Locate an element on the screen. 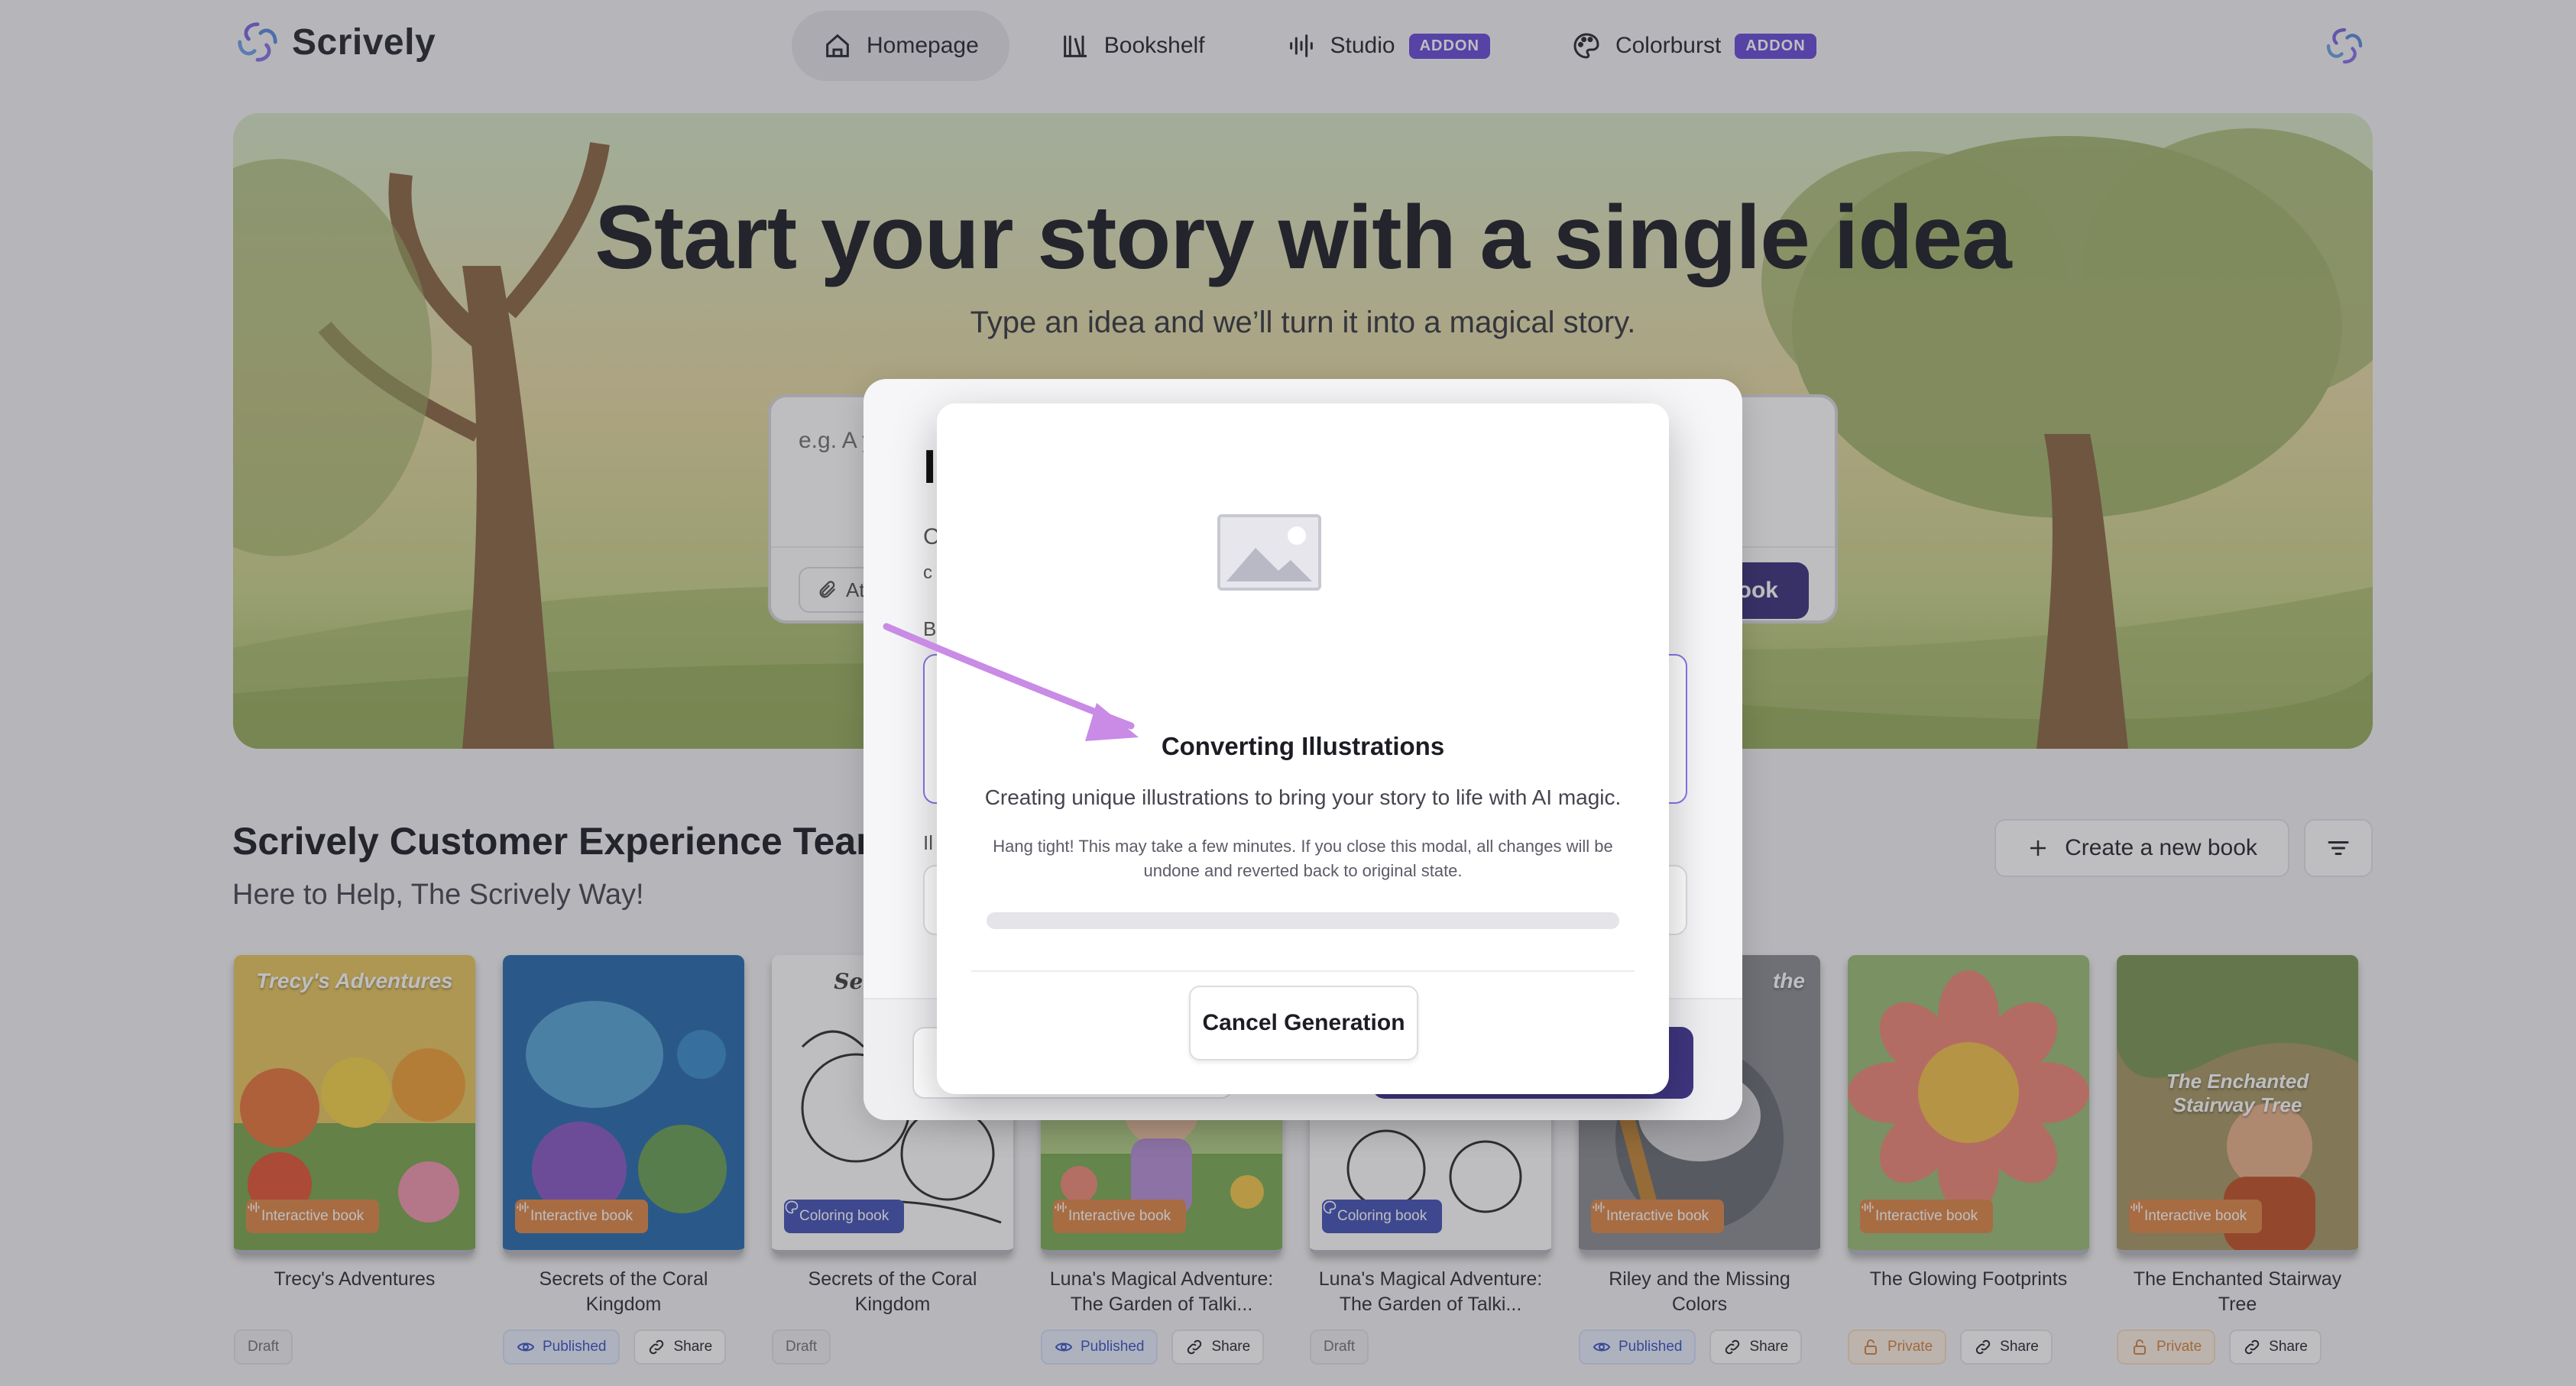 This screenshot has height=1386, width=2576. cancel-generation-button: Cancel Generation is located at coordinates (1304, 1023).